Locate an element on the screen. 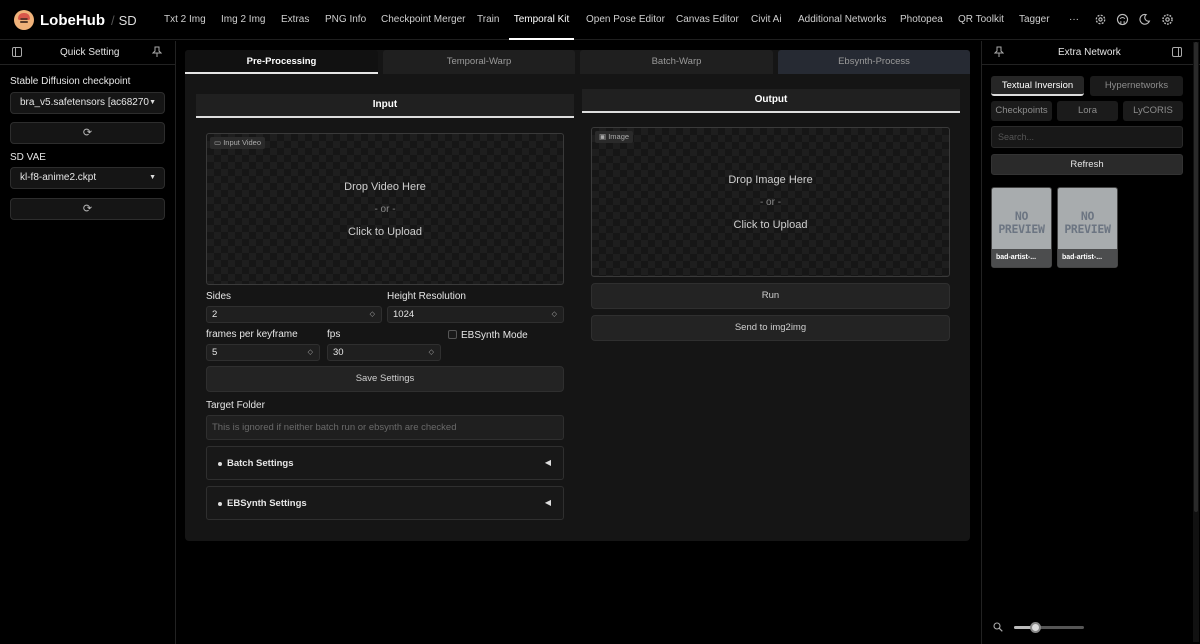 This screenshot has width=1200, height=644. click-to-upload-text: Click to Upload is located at coordinates (770, 225).